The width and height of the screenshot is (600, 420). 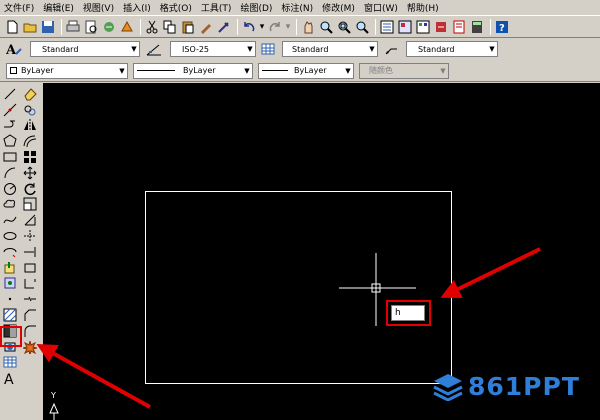 What do you see at coordinates (391, 49) in the screenshot?
I see `multileader-style-icon` at bounding box center [391, 49].